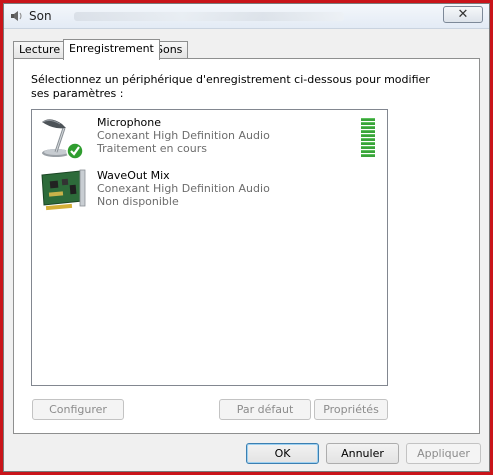 The height and width of the screenshot is (475, 493). I want to click on properties-button: Propriétés, so click(351, 409).